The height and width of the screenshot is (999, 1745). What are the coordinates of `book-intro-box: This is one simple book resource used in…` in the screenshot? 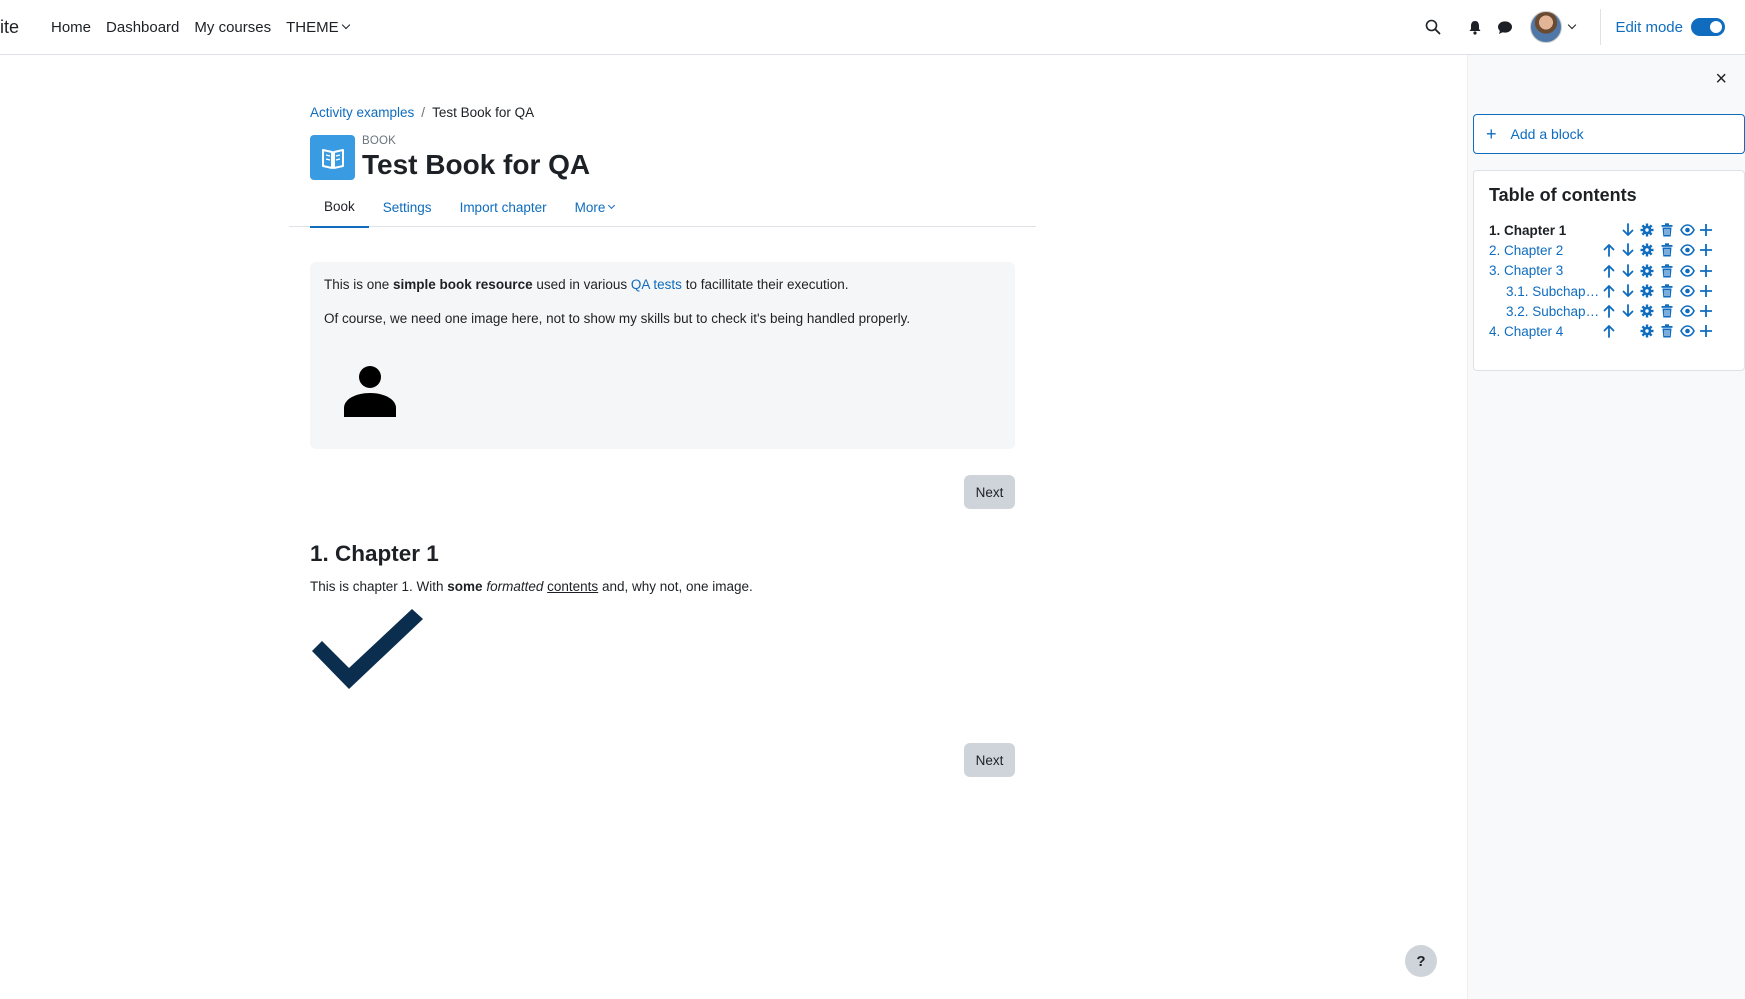 It's located at (662, 355).